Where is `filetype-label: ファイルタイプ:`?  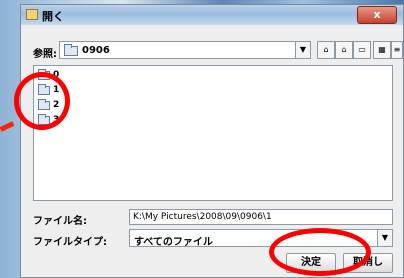 filetype-label: ファイルタイプ: is located at coordinates (70, 242).